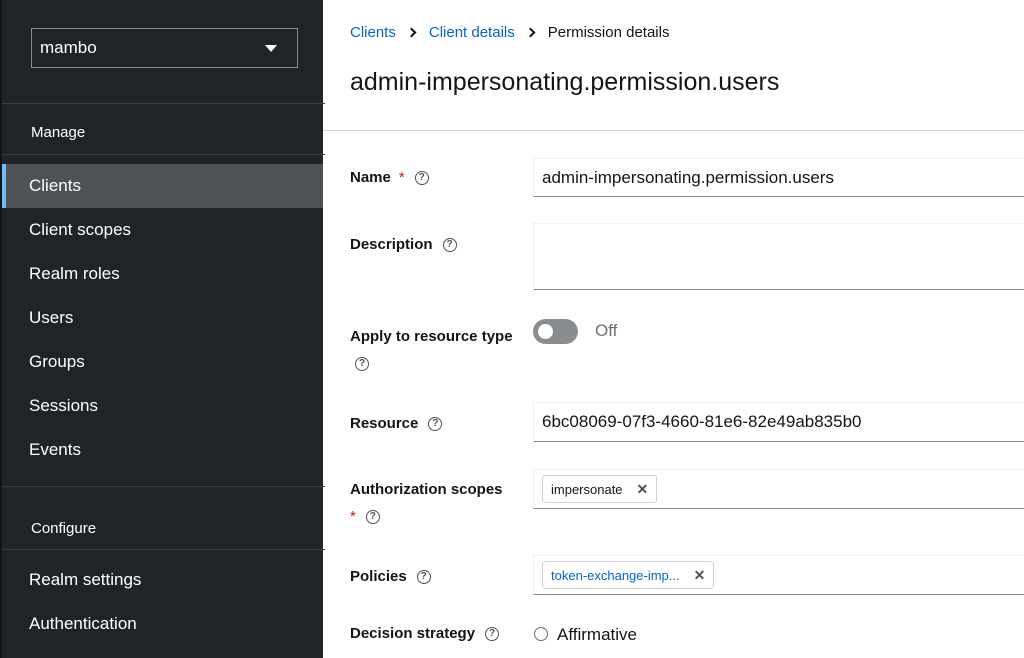  I want to click on name-label: Name * ?, so click(389, 177).